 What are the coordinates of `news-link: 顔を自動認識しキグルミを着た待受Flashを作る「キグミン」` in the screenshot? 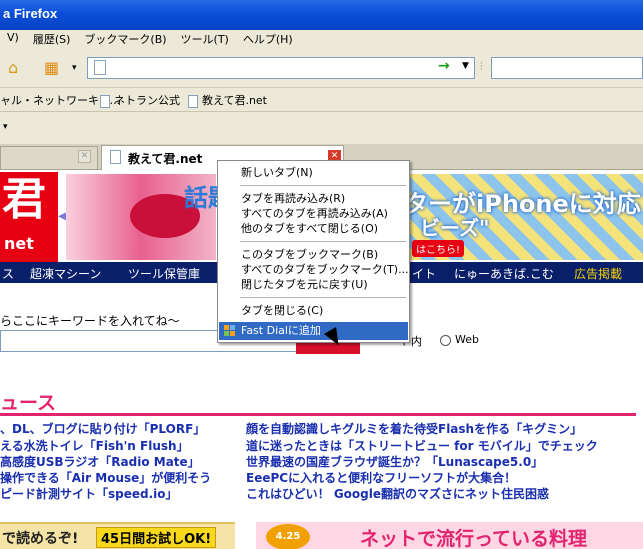 It's located at (414, 428).